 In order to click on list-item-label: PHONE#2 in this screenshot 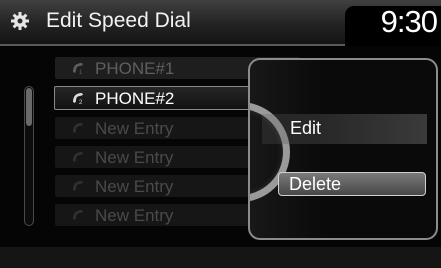, I will do `click(135, 98)`.